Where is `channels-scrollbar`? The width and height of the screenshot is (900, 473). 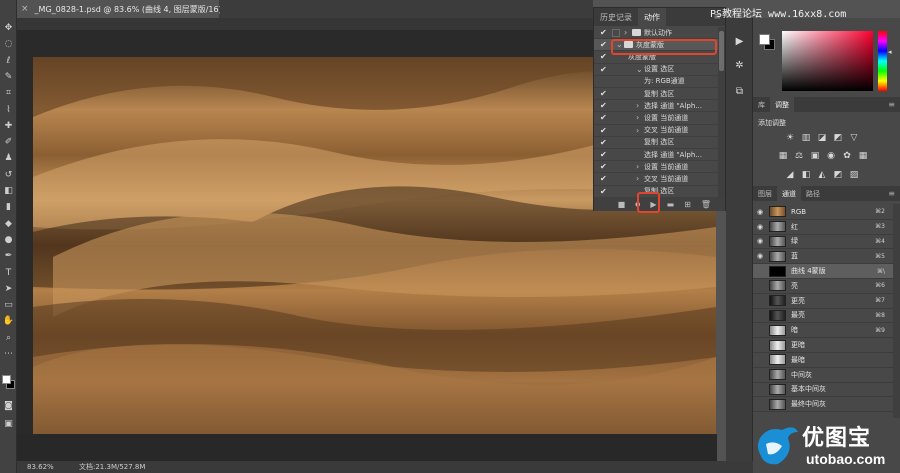 channels-scrollbar is located at coordinates (896, 311).